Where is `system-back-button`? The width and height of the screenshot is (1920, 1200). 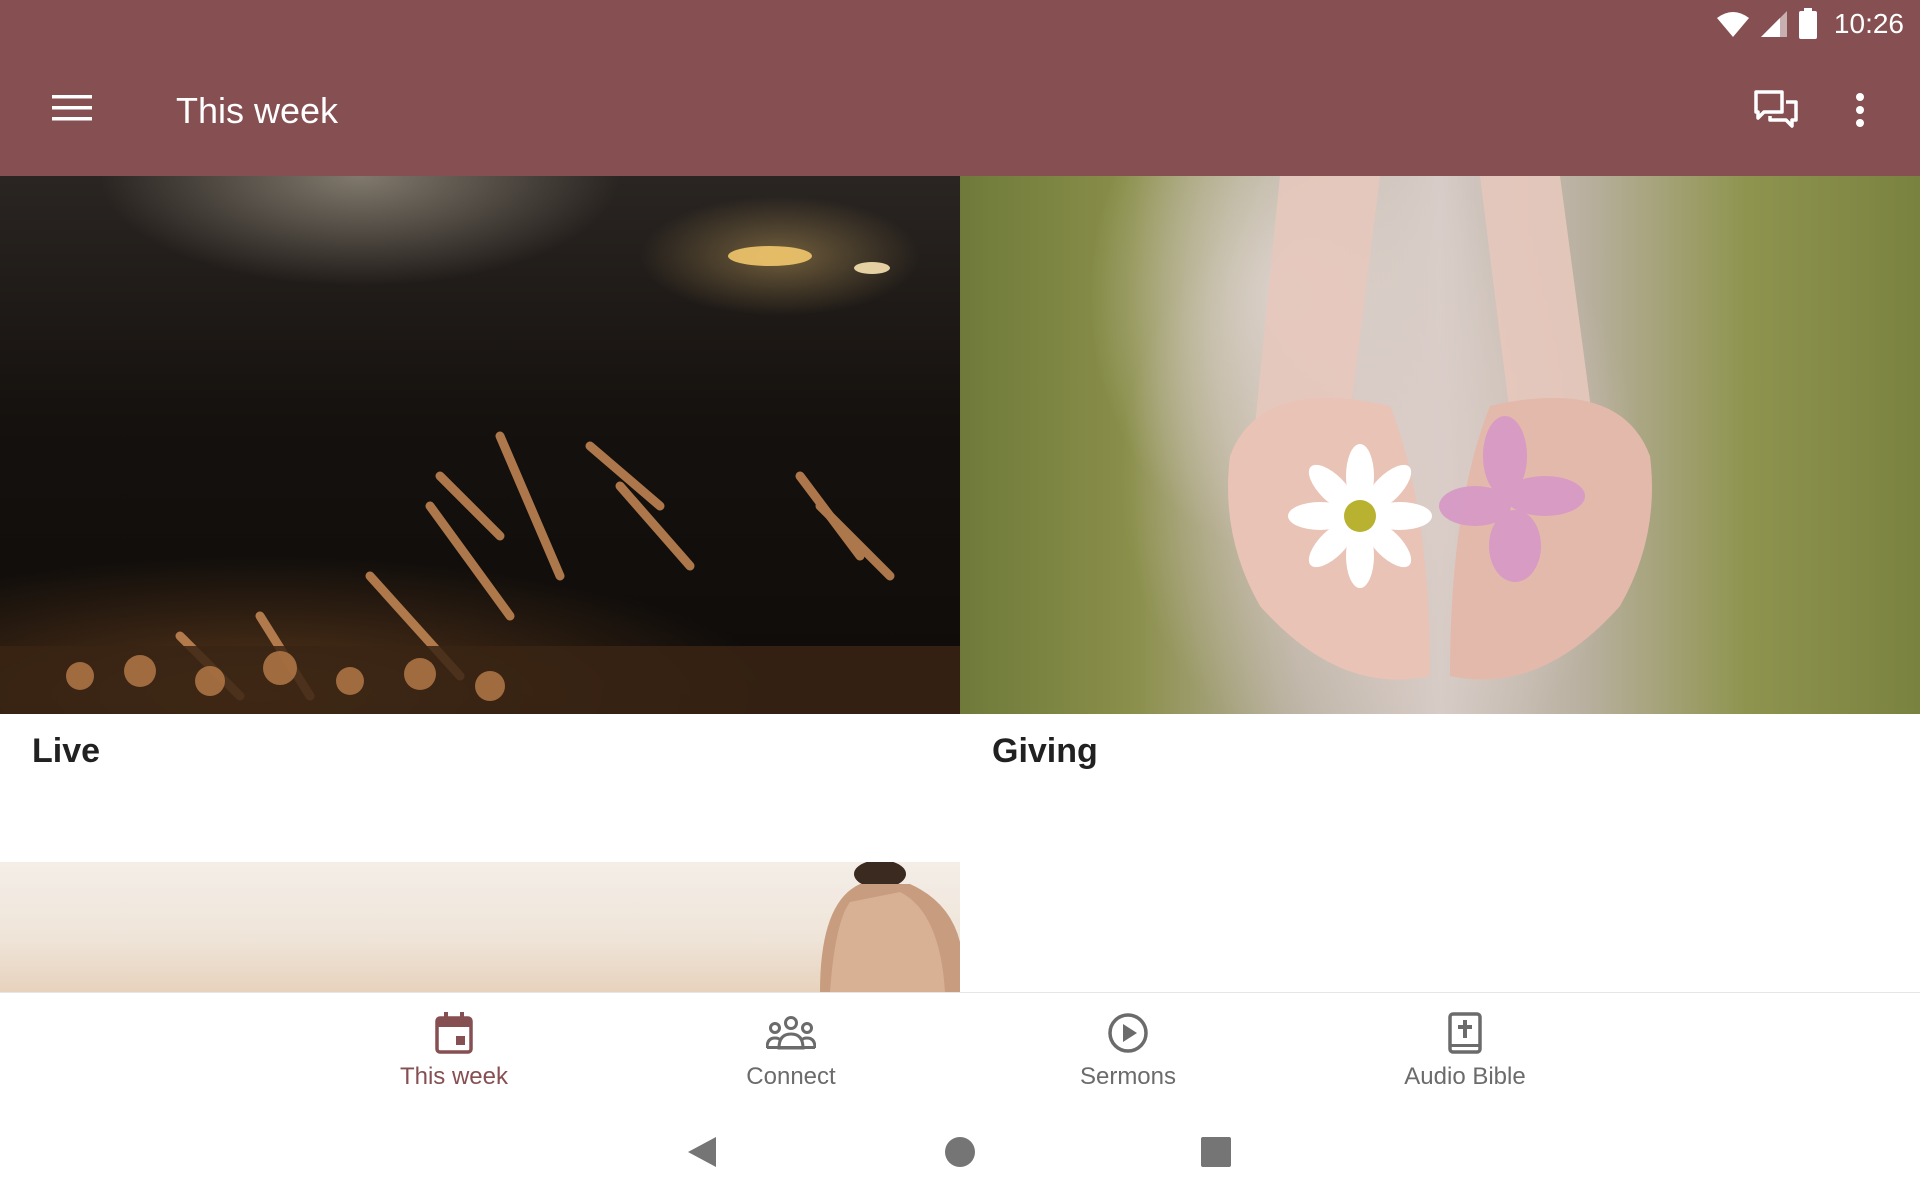
system-back-button is located at coordinates (702, 1154).